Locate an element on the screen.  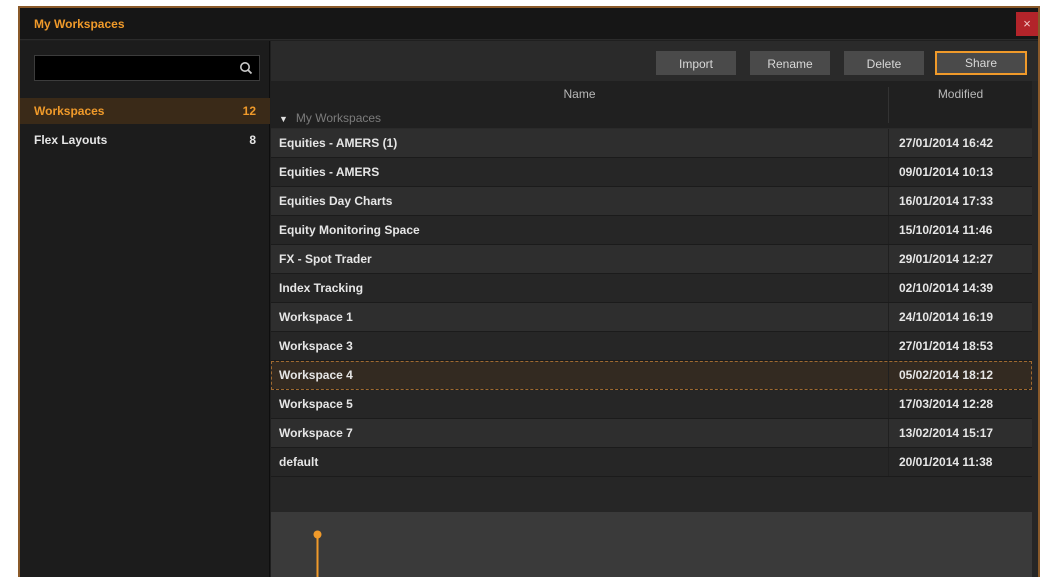
search-icon is located at coordinates (246, 68).